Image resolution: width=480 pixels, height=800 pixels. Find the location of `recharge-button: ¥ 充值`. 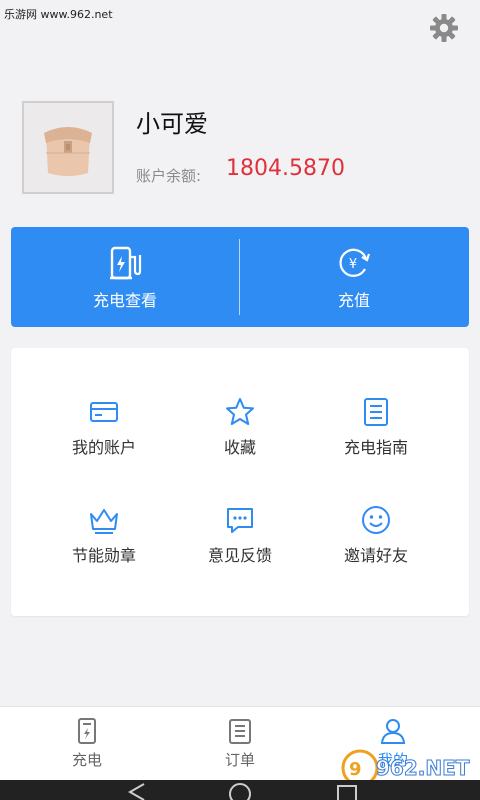

recharge-button: ¥ 充值 is located at coordinates (354, 277).